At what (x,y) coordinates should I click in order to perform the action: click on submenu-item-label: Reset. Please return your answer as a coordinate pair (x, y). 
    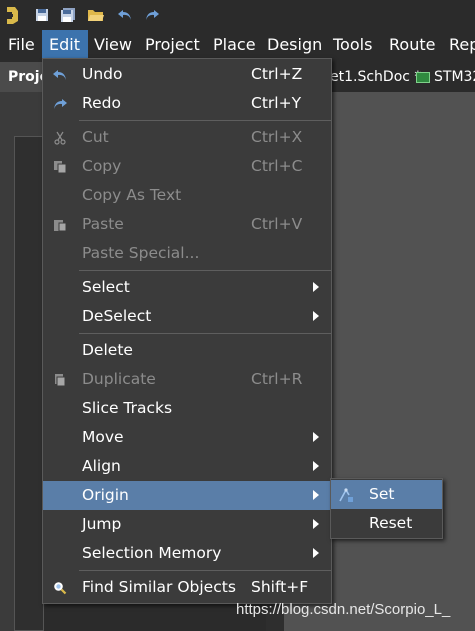
    Looking at the image, I should click on (391, 523).